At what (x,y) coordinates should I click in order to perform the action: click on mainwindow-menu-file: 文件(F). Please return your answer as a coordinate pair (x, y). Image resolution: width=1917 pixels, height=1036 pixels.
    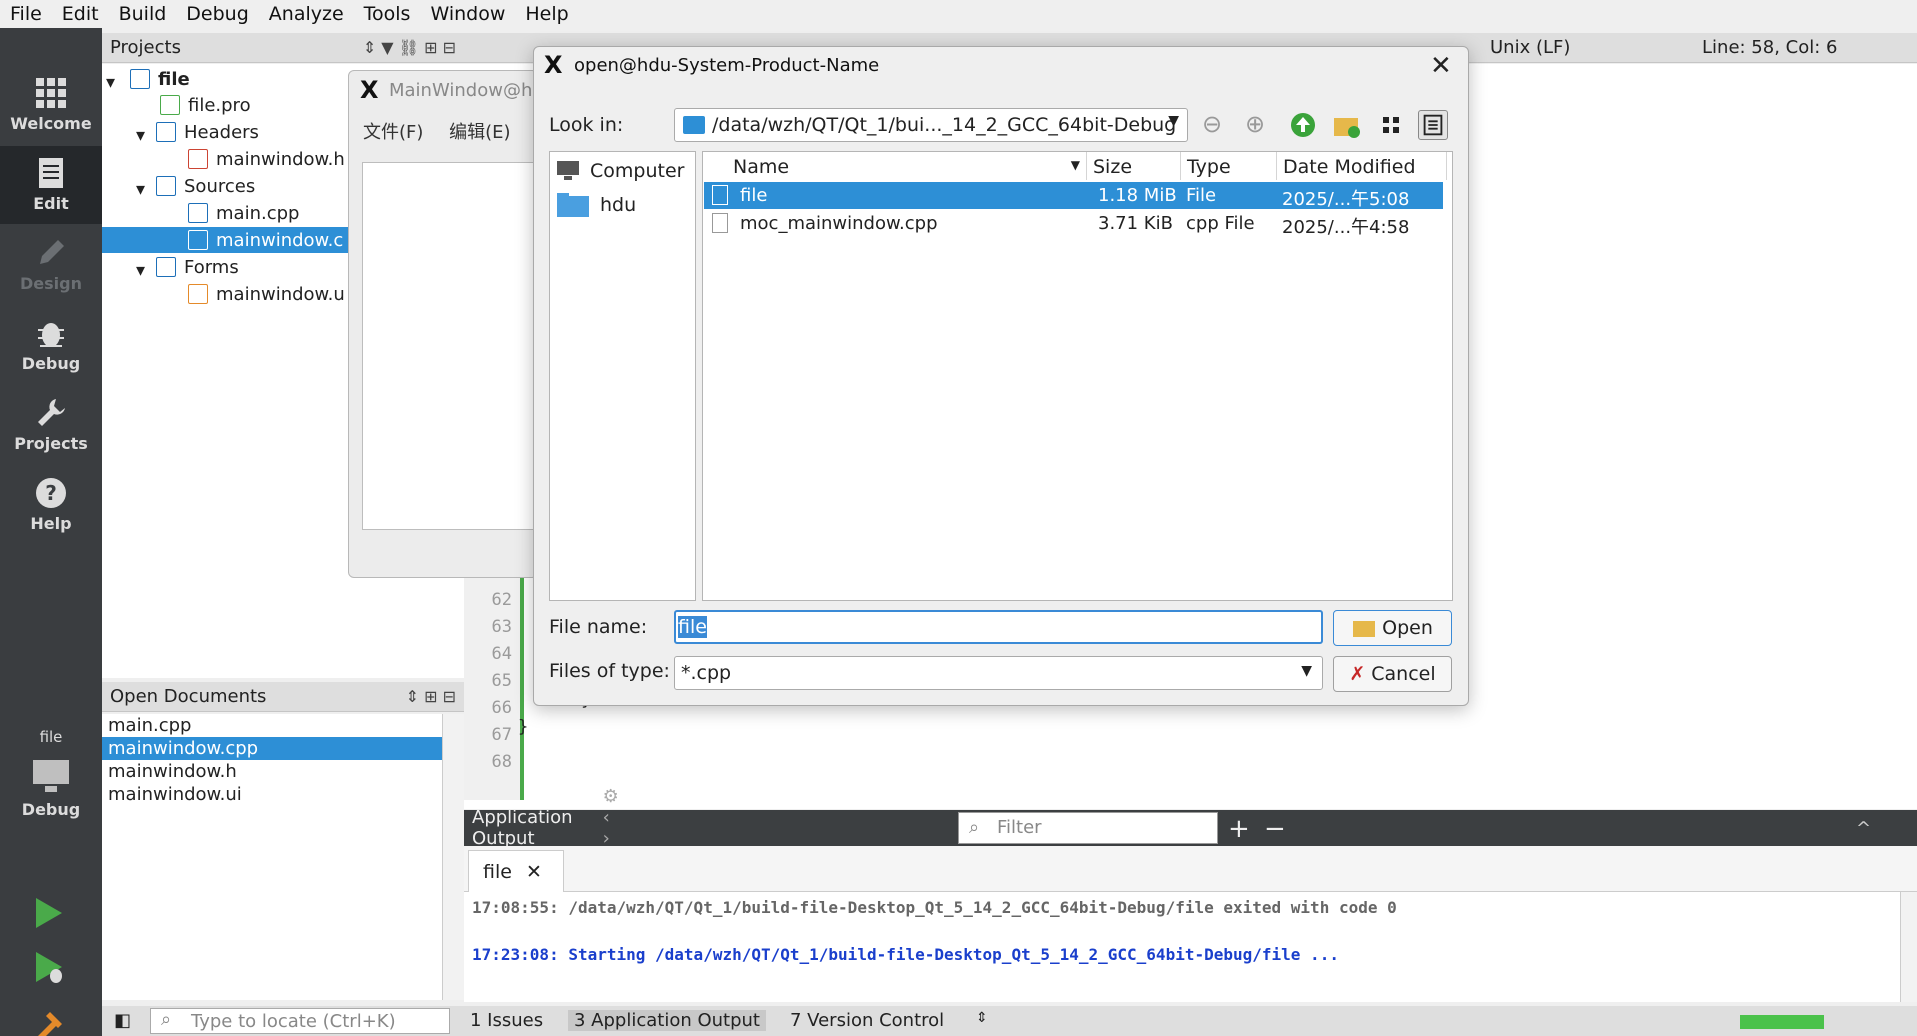
    Looking at the image, I should click on (393, 132).